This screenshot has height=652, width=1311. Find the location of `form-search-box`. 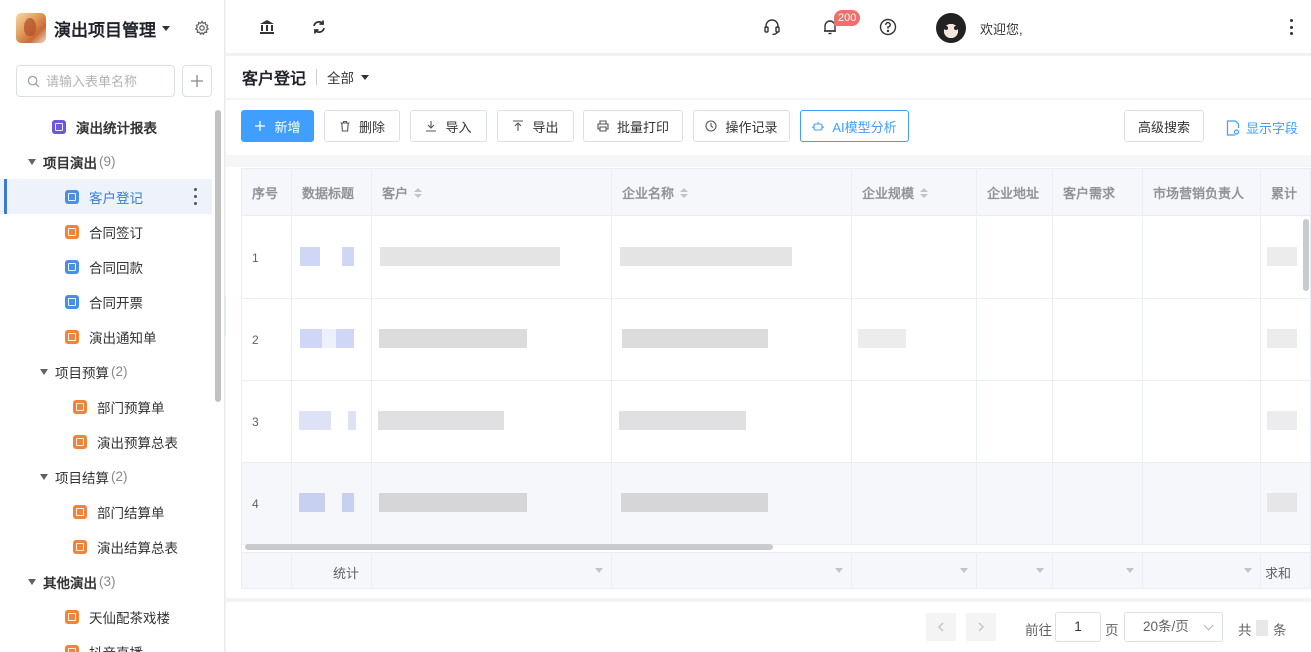

form-search-box is located at coordinates (95, 81).